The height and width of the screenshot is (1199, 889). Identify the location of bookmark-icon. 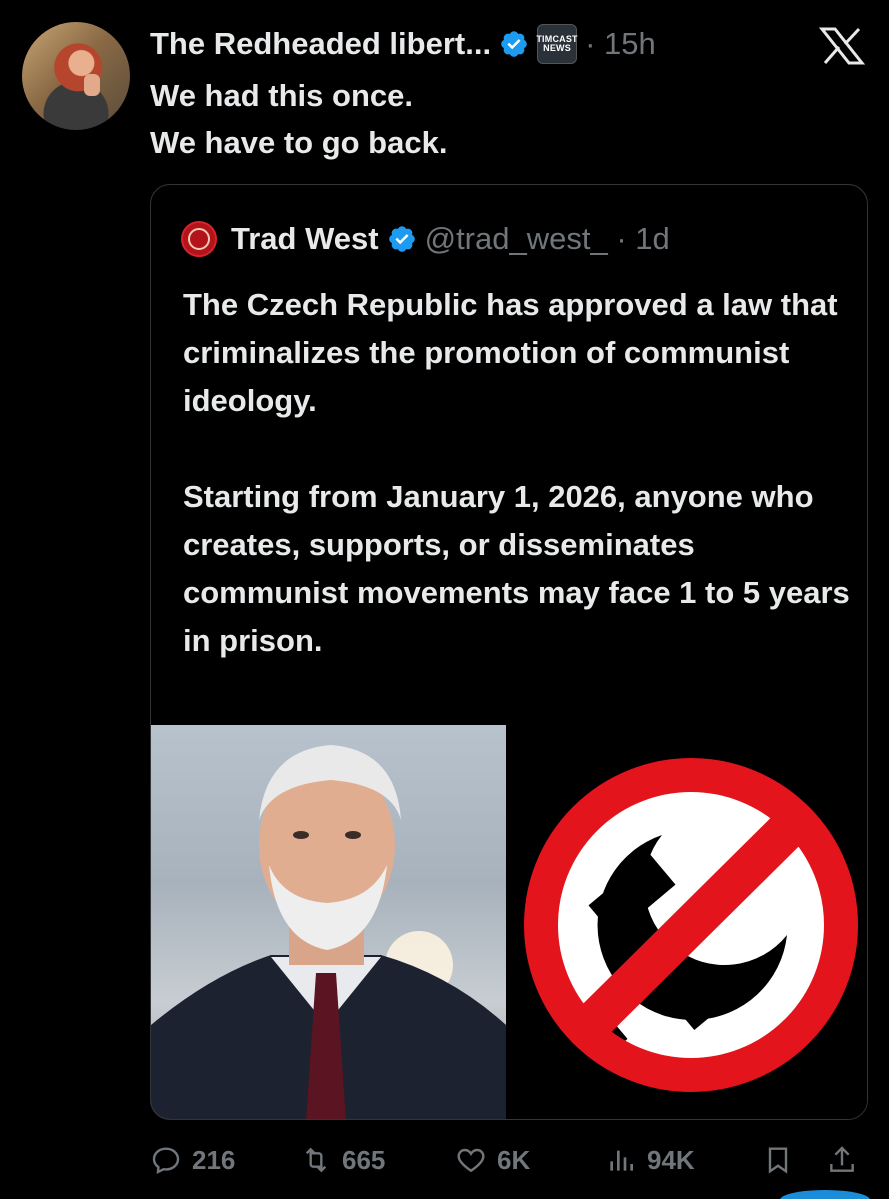
(778, 1160).